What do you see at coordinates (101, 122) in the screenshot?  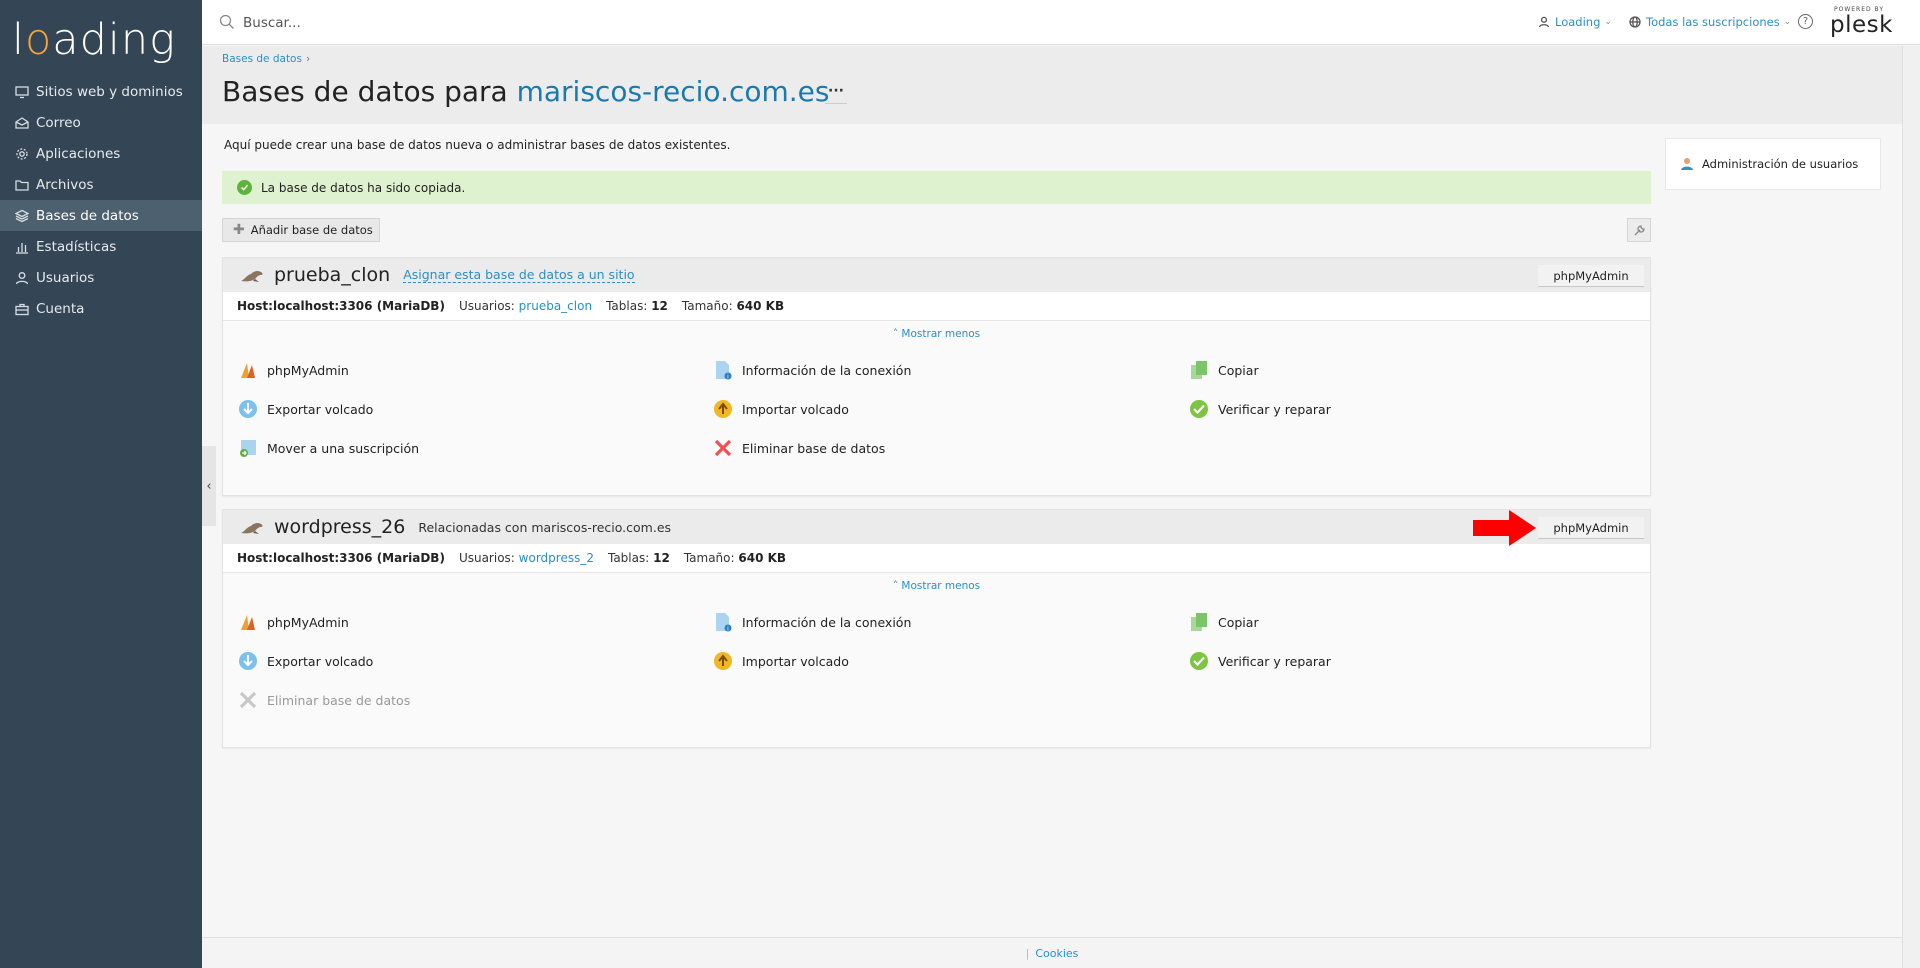 I see `sidebar-item-mail: Correo` at bounding box center [101, 122].